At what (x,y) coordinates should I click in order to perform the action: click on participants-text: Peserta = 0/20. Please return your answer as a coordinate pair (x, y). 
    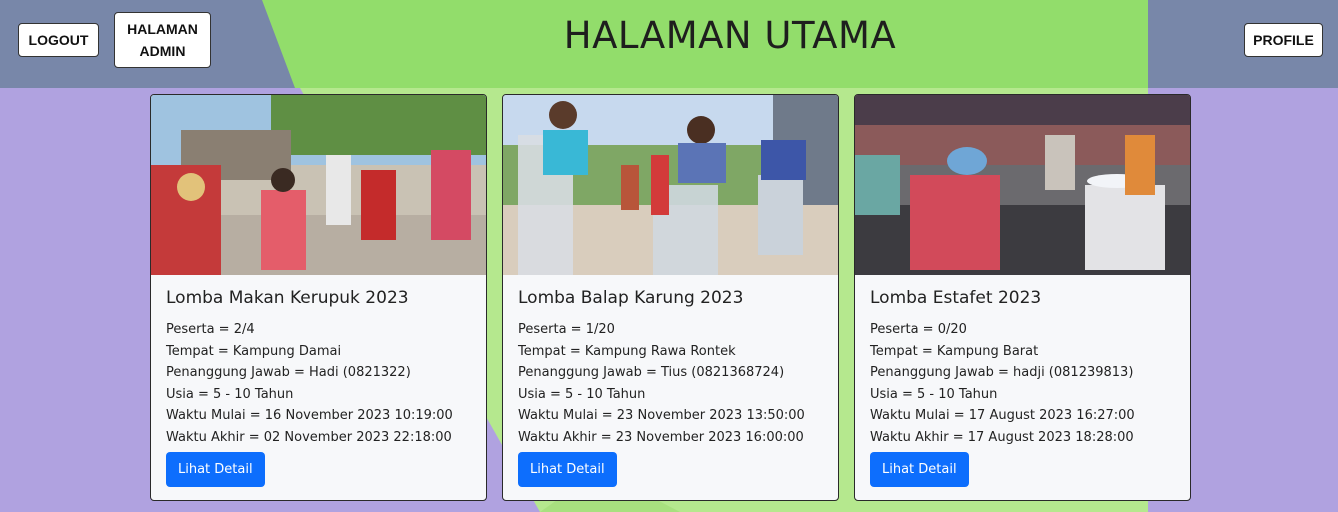
    Looking at the image, I should click on (918, 329).